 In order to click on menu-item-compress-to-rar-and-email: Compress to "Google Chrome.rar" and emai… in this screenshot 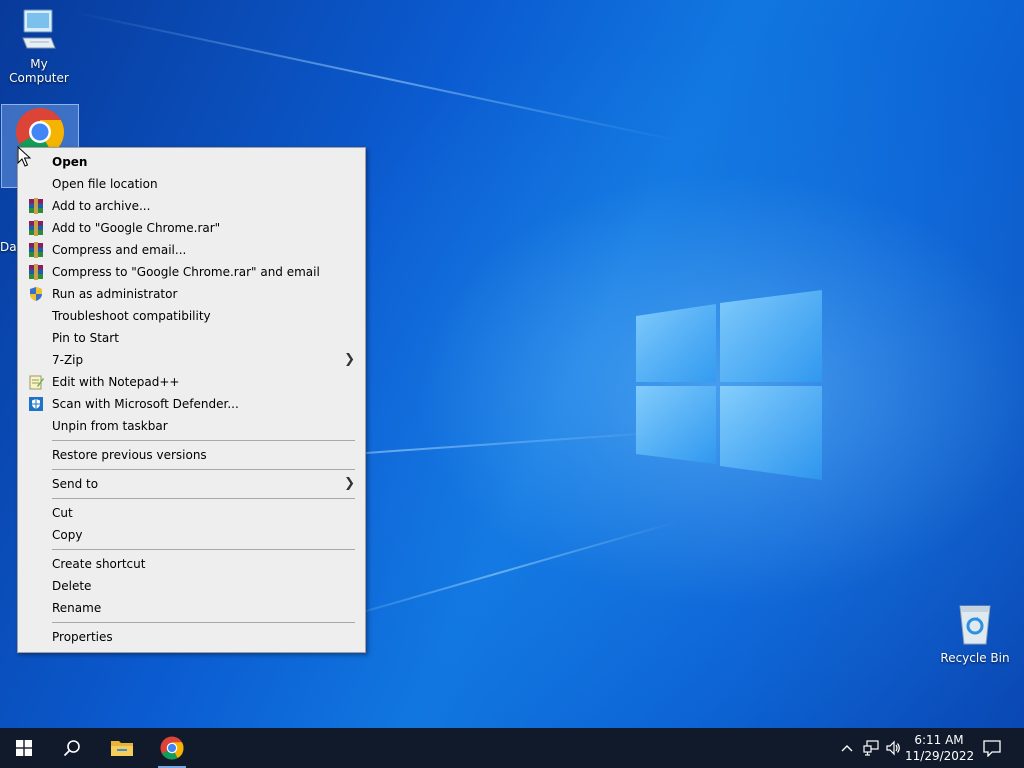, I will do `click(191, 272)`.